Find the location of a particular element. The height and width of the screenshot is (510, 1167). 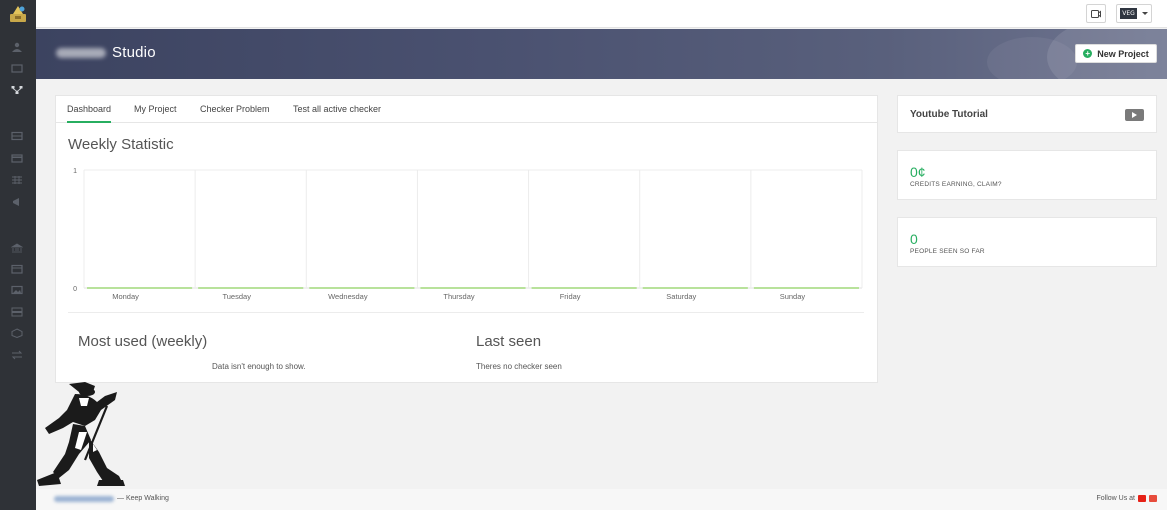

x-tick-label: Friday is located at coordinates (570, 296).